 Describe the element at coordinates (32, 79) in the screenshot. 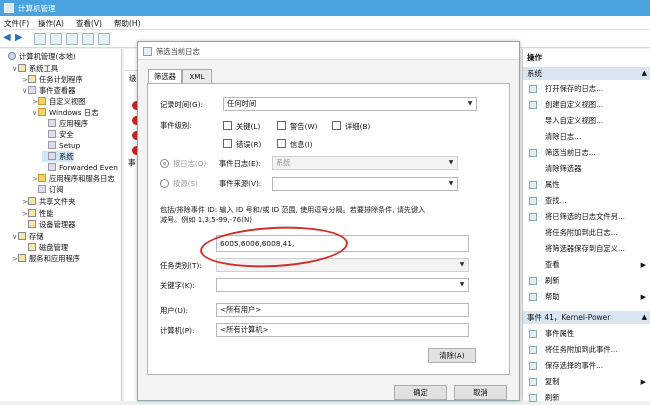

I see `clock-icon` at that location.